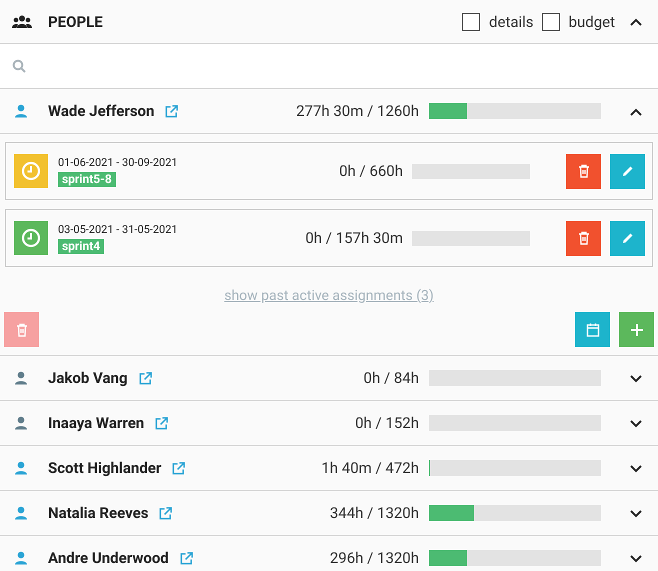 The height and width of the screenshot is (571, 658). Describe the element at coordinates (591, 21) in the screenshot. I see `checkbox-label: budget` at that location.